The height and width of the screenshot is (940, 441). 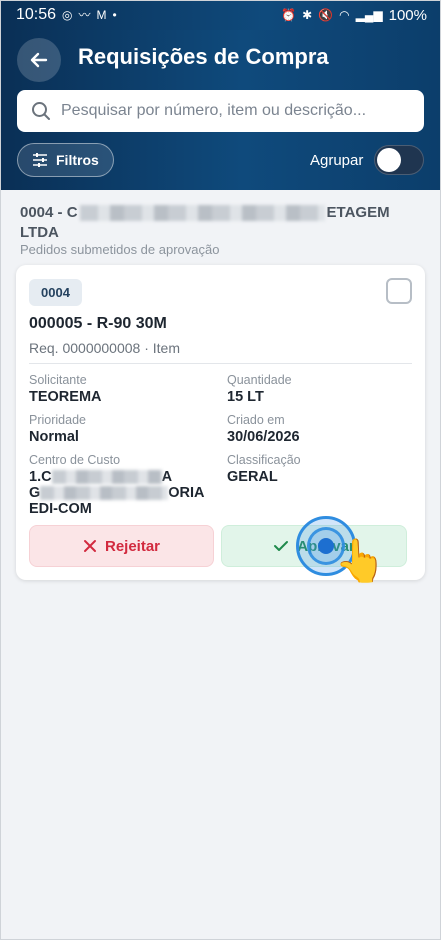 What do you see at coordinates (60, 509) in the screenshot?
I see `cost-center-line3: EDI-COM` at bounding box center [60, 509].